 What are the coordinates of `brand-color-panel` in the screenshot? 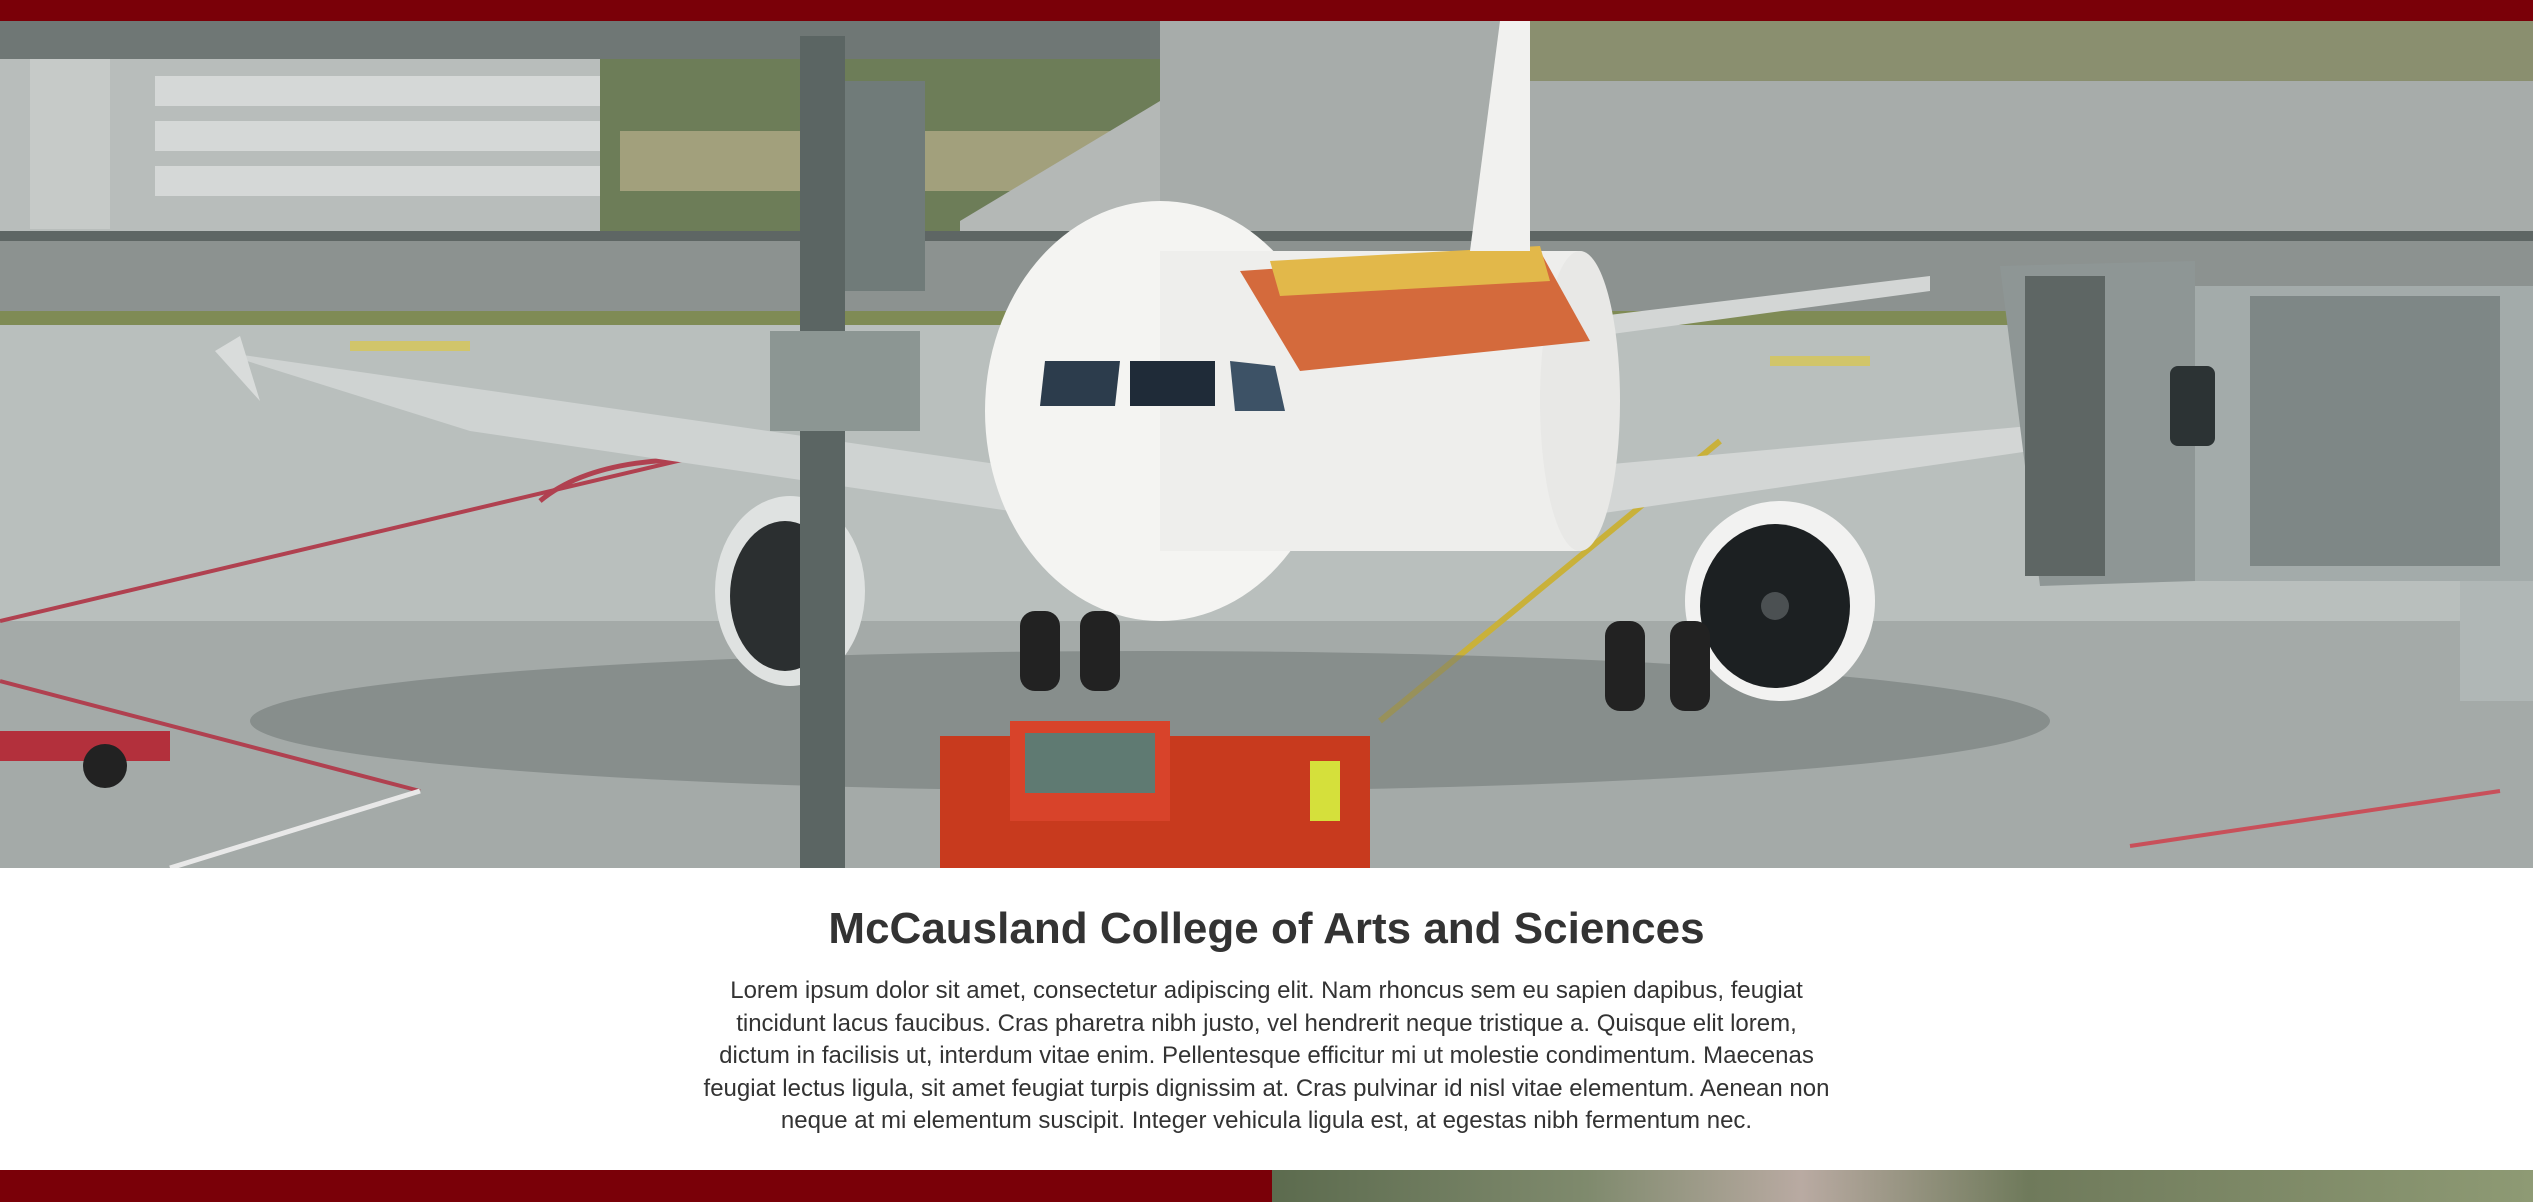 It's located at (636, 1186).